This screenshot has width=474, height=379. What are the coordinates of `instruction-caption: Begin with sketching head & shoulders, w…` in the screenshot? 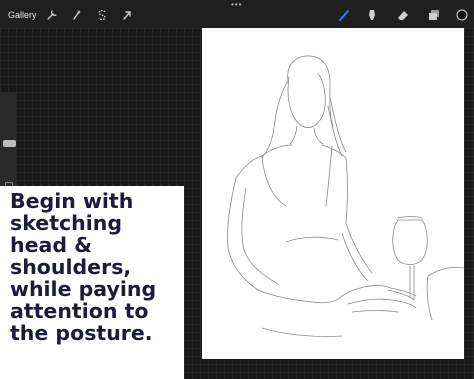 It's located at (83, 267).